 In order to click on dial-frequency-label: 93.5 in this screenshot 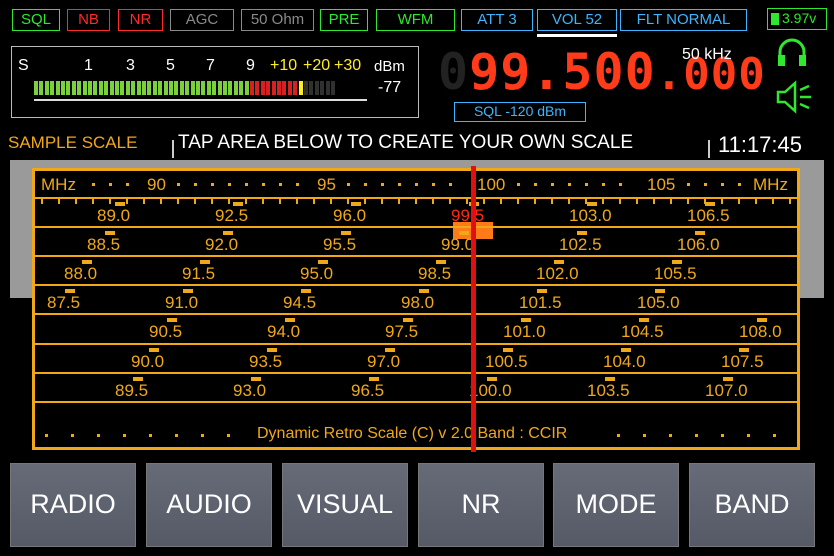, I will do `click(265, 362)`.